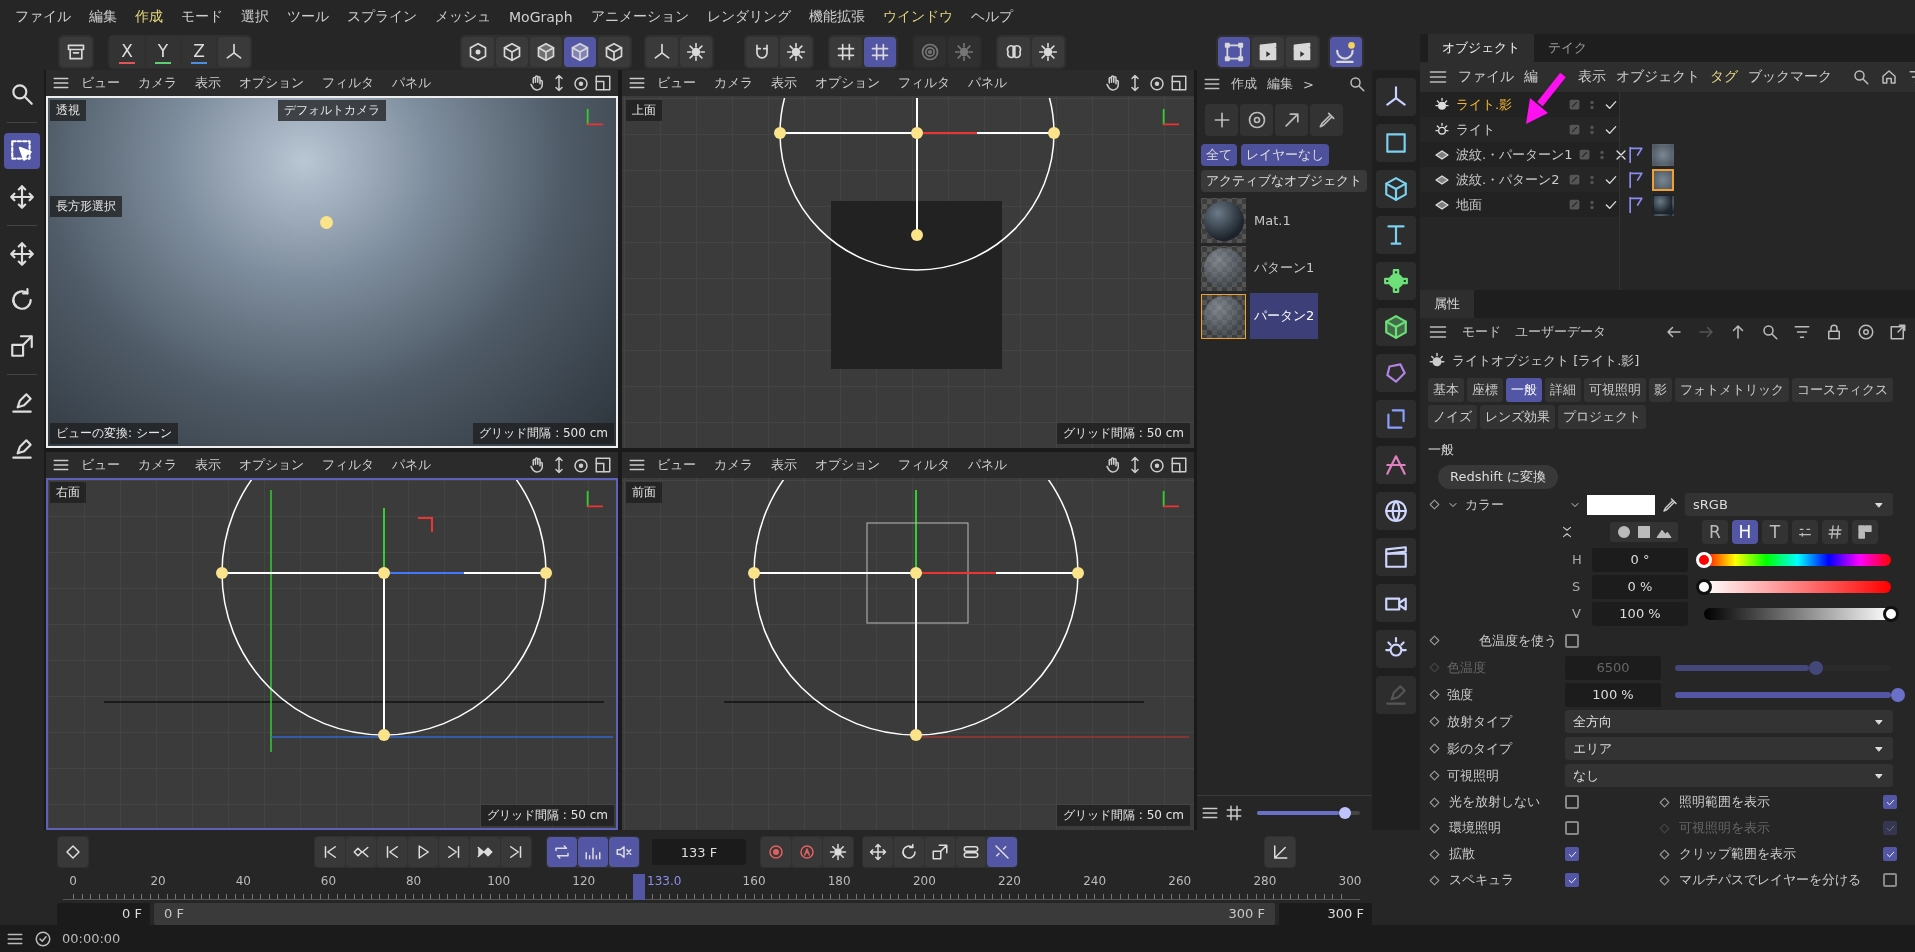 This screenshot has width=1915, height=952. What do you see at coordinates (1745, 532) in the screenshot?
I see `color-mode-button: H` at bounding box center [1745, 532].